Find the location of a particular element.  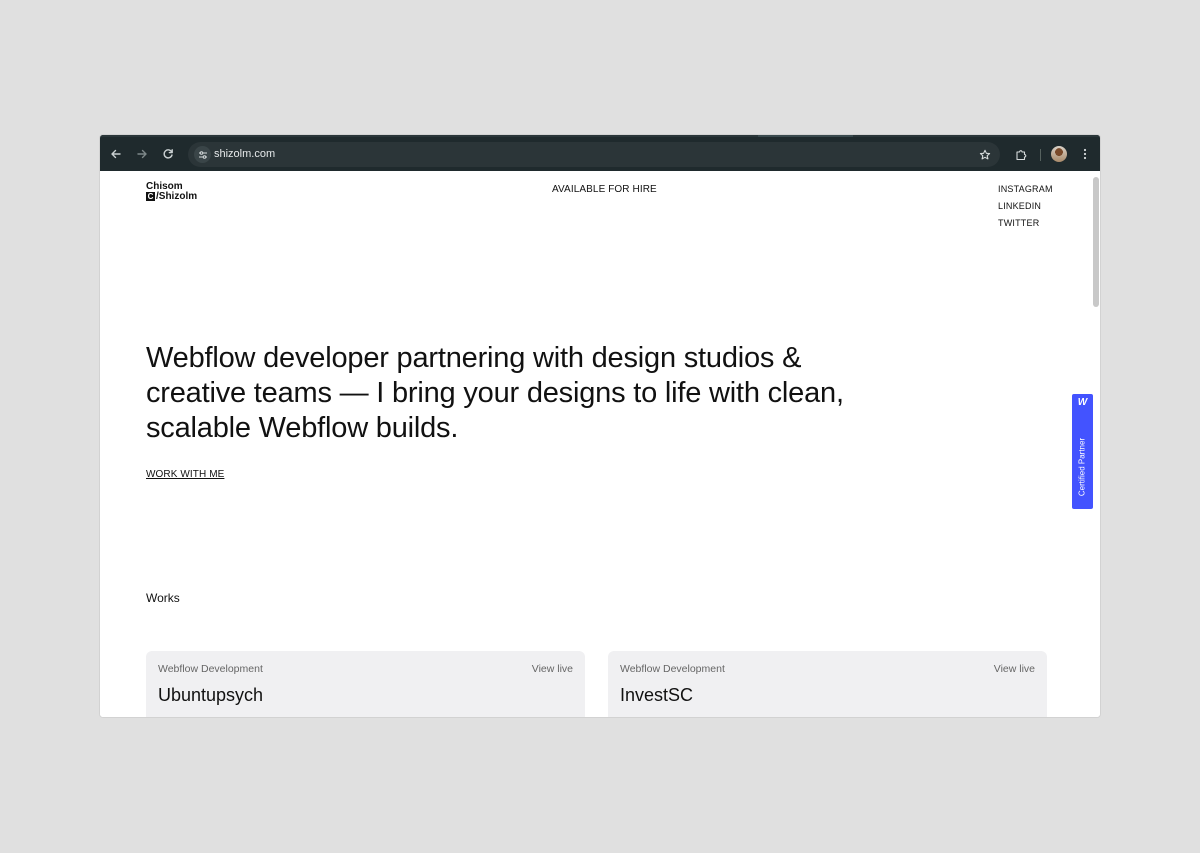

reload-icon is located at coordinates (168, 154).